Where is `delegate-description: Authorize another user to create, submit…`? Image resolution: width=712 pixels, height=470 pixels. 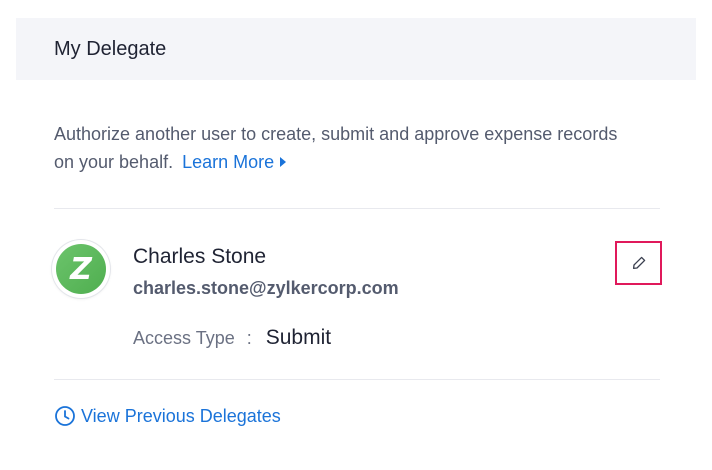
delegate-description: Authorize another user to create, submit… is located at coordinates (344, 148).